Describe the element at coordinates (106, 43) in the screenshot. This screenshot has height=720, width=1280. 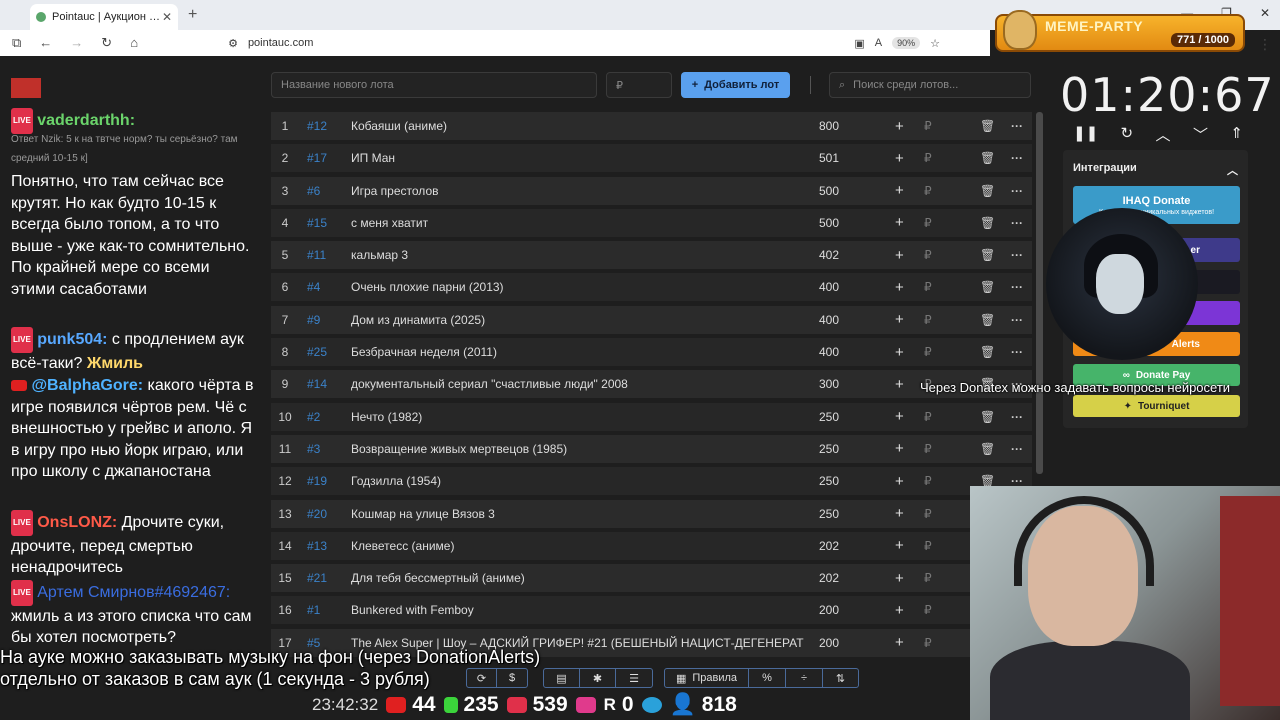
I see `reload-icon: ↻` at that location.